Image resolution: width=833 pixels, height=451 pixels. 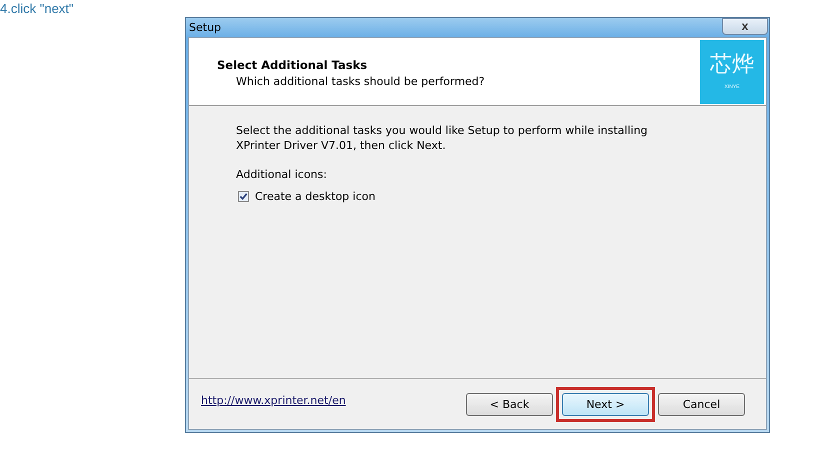 What do you see at coordinates (315, 196) in the screenshot?
I see `checkbox-label: Create a desktop icon` at bounding box center [315, 196].